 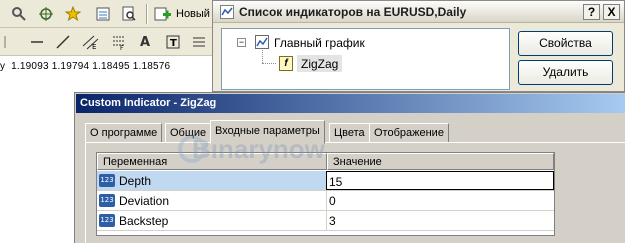 I want to click on tree-item-zigzag: ZigZag, so click(x=320, y=63).